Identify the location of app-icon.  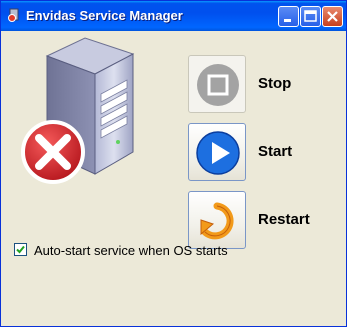
(13, 15).